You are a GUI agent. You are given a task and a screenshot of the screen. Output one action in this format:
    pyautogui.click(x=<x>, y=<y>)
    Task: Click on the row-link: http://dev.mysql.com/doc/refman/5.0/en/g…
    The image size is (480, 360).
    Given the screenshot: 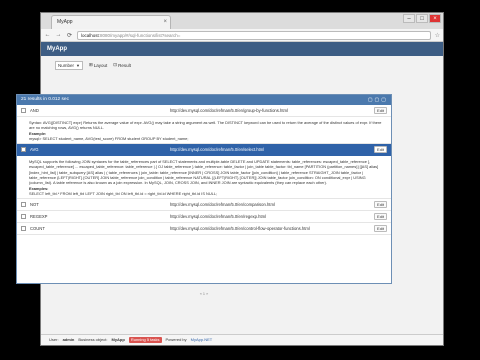 What is the action you would take?
    pyautogui.click(x=270, y=110)
    